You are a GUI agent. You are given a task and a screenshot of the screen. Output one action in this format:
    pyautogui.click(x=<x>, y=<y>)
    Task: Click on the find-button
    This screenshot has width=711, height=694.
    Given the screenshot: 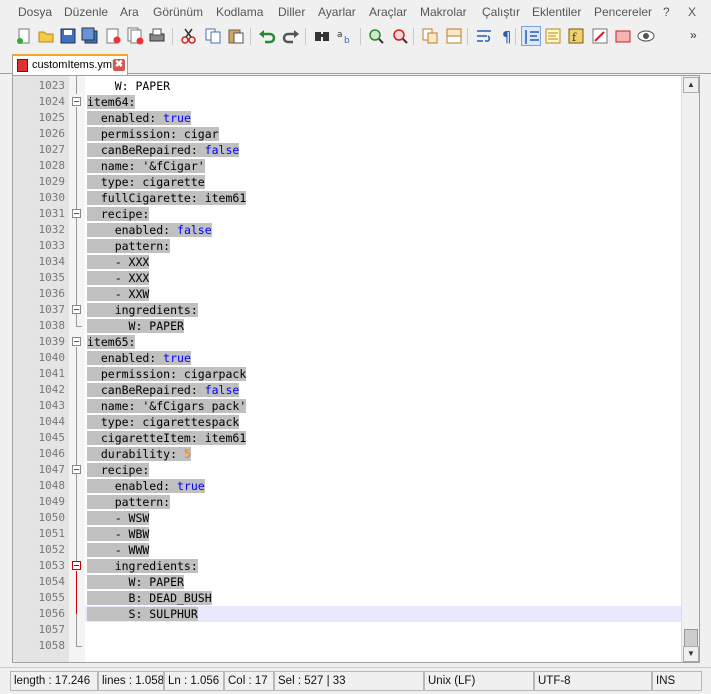 What is the action you would take?
    pyautogui.click(x=322, y=36)
    